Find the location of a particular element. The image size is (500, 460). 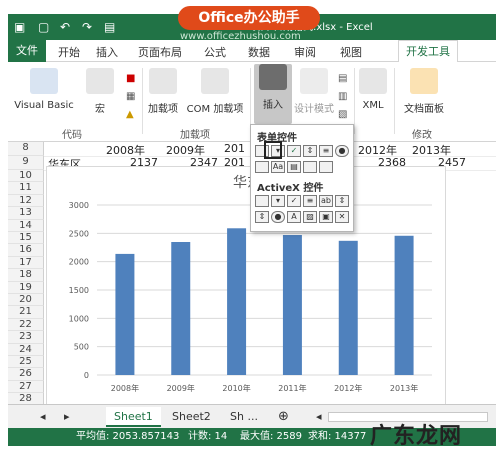

x-tick-label: 2012年 is located at coordinates (348, 388).